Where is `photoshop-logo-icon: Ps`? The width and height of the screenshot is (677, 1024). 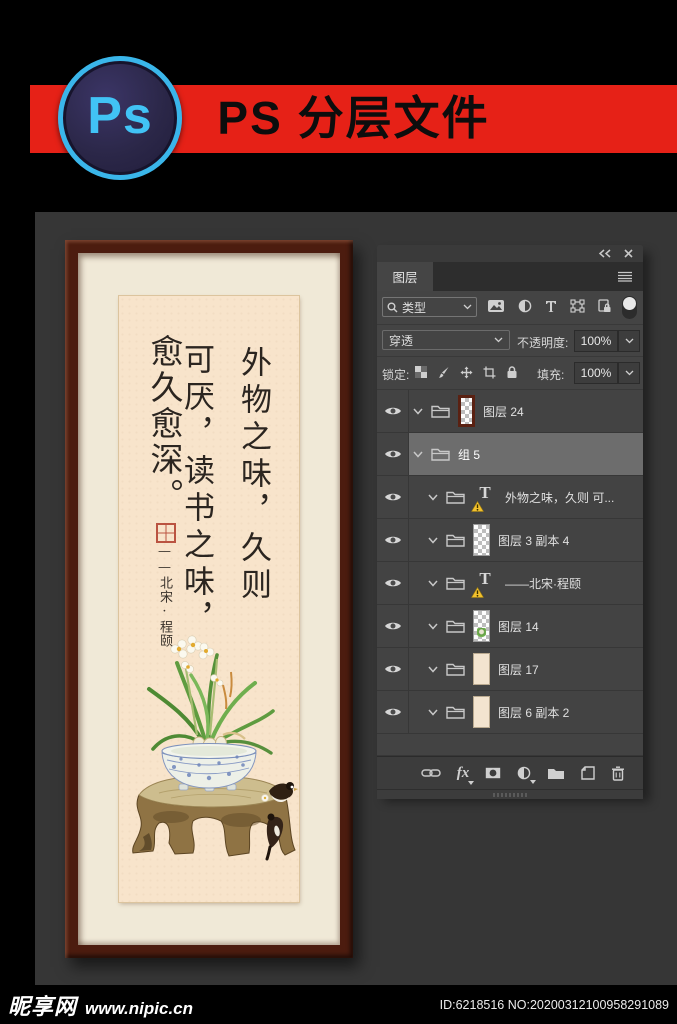
photoshop-logo-icon: Ps is located at coordinates (120, 118).